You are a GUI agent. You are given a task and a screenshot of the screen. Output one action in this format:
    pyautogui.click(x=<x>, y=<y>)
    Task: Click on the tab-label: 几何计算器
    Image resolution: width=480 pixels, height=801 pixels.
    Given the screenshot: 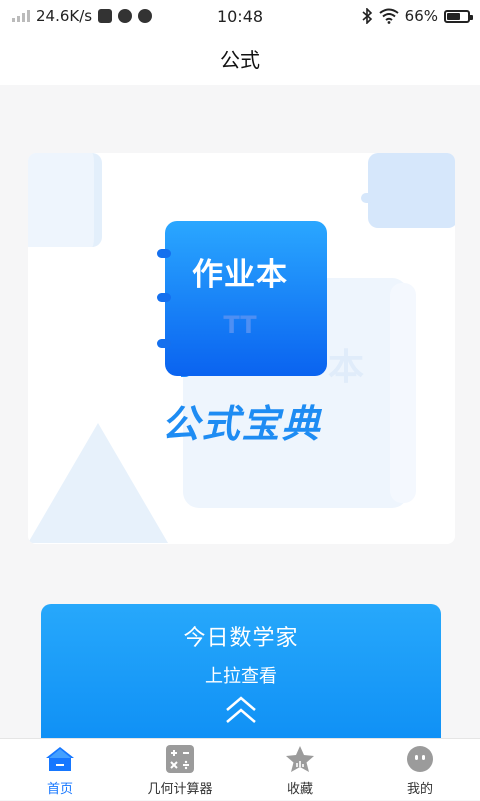 What is the action you would take?
    pyautogui.click(x=180, y=789)
    